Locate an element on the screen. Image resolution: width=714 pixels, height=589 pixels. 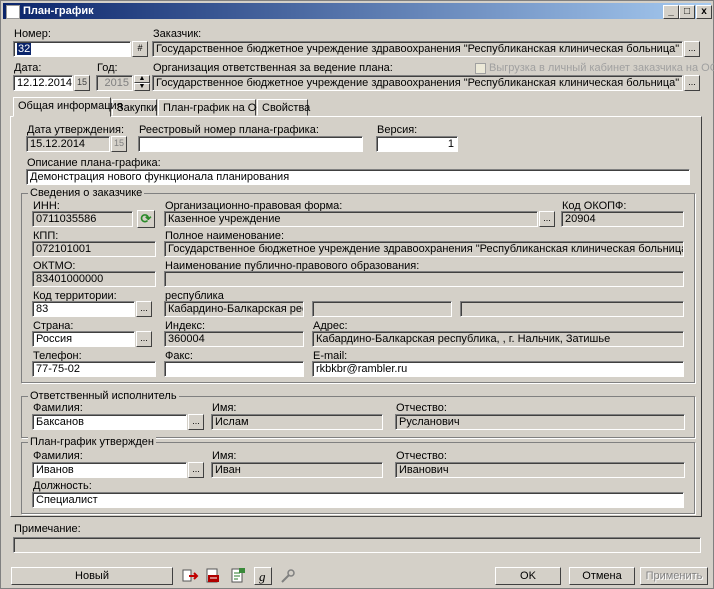
responsible-first-label: Имя: is located at coordinates (224, 408).